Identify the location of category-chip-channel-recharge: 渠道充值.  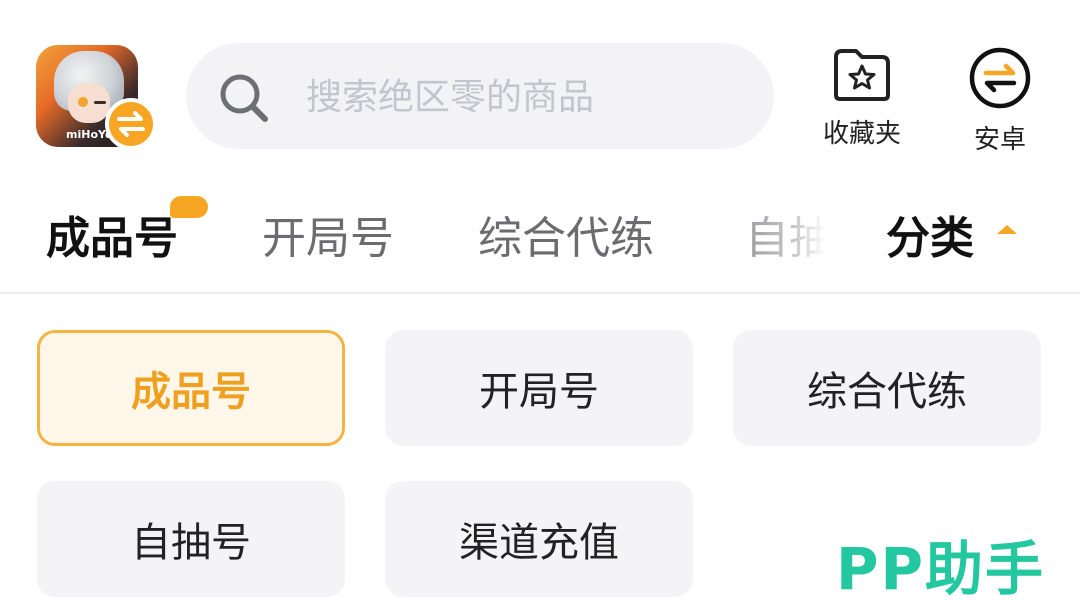
(539, 539).